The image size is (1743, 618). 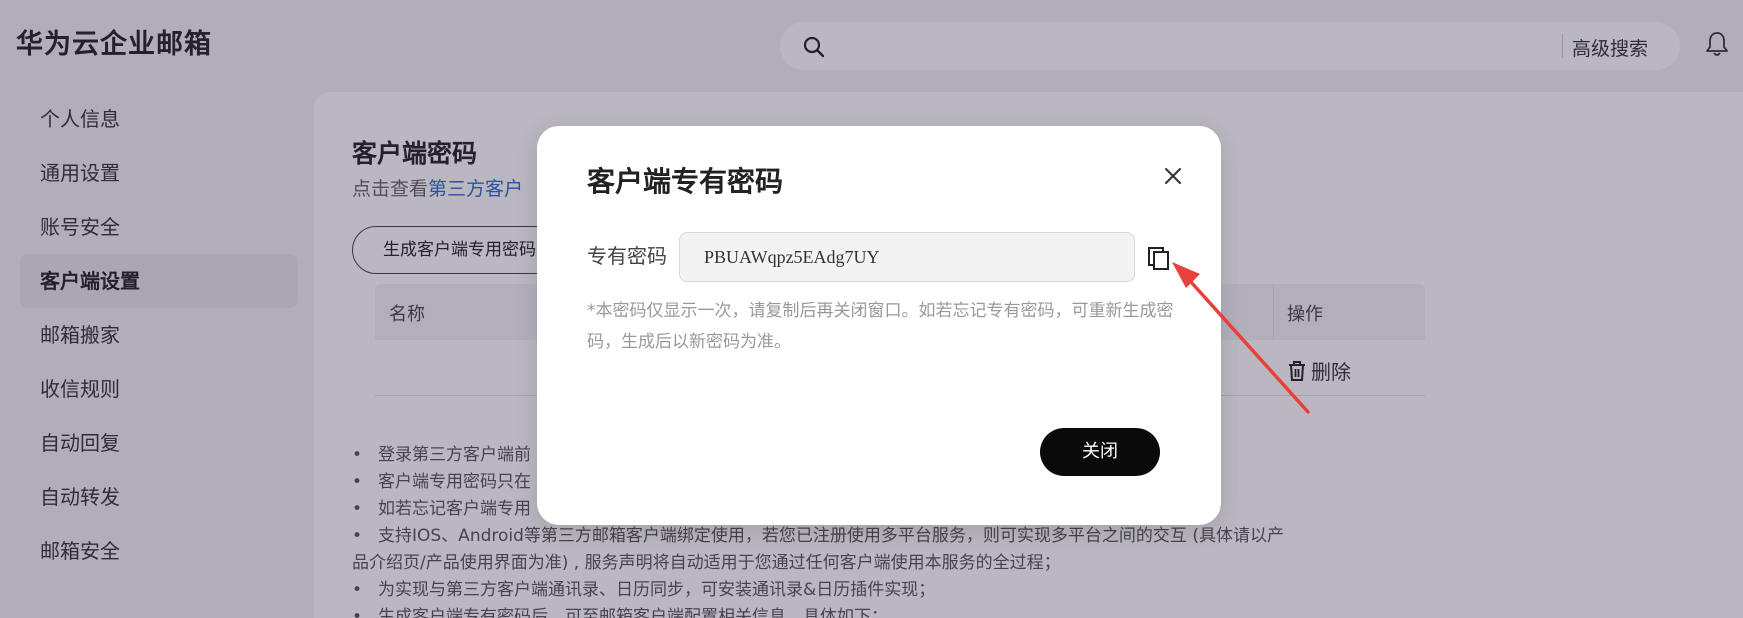 What do you see at coordinates (627, 256) in the screenshot?
I see `password-label: 专有密码` at bounding box center [627, 256].